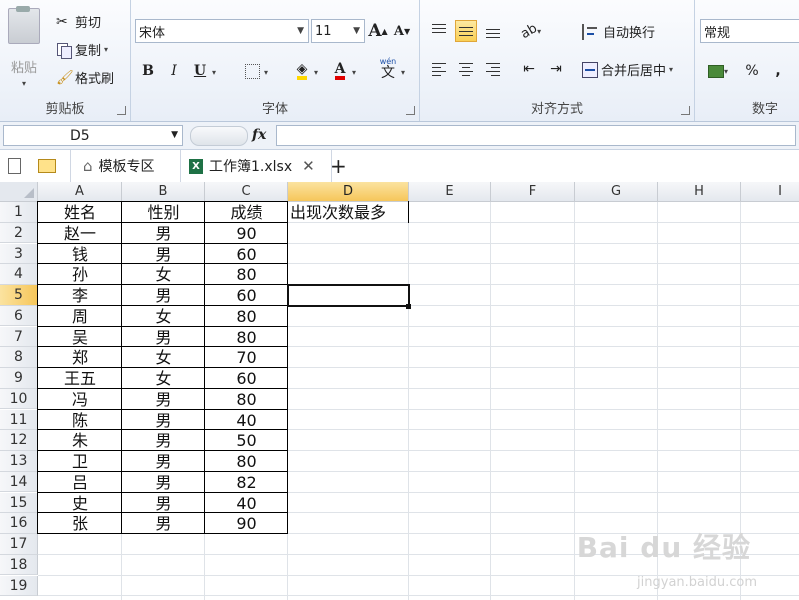 The height and width of the screenshot is (600, 799). I want to click on formula-bar-splitter, so click(219, 136).